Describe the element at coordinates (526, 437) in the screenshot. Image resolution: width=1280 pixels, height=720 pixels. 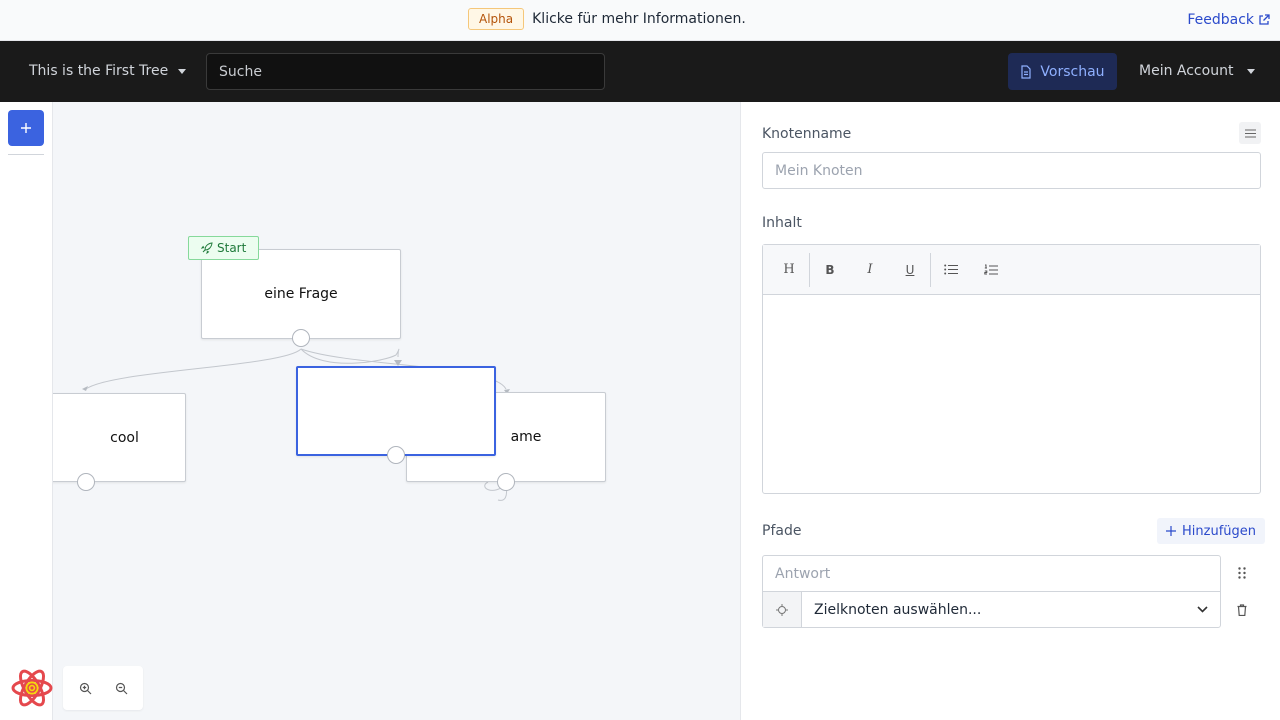
I see `node-label: ame` at that location.